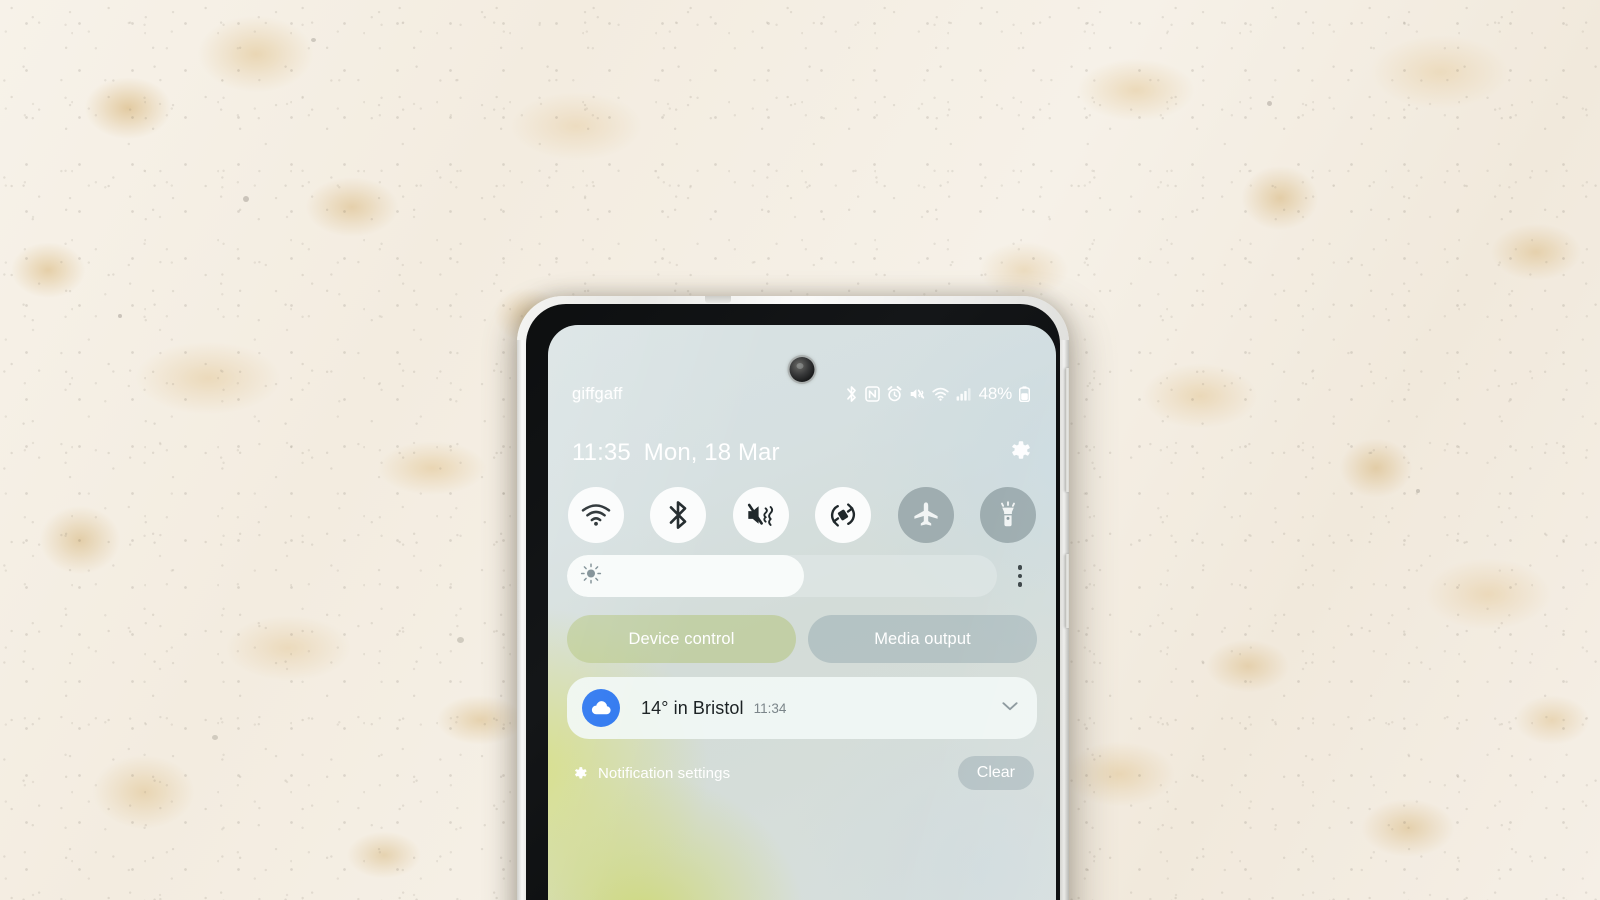 This screenshot has width=1600, height=900. What do you see at coordinates (802, 369) in the screenshot?
I see `punch-hole-camera-icon` at bounding box center [802, 369].